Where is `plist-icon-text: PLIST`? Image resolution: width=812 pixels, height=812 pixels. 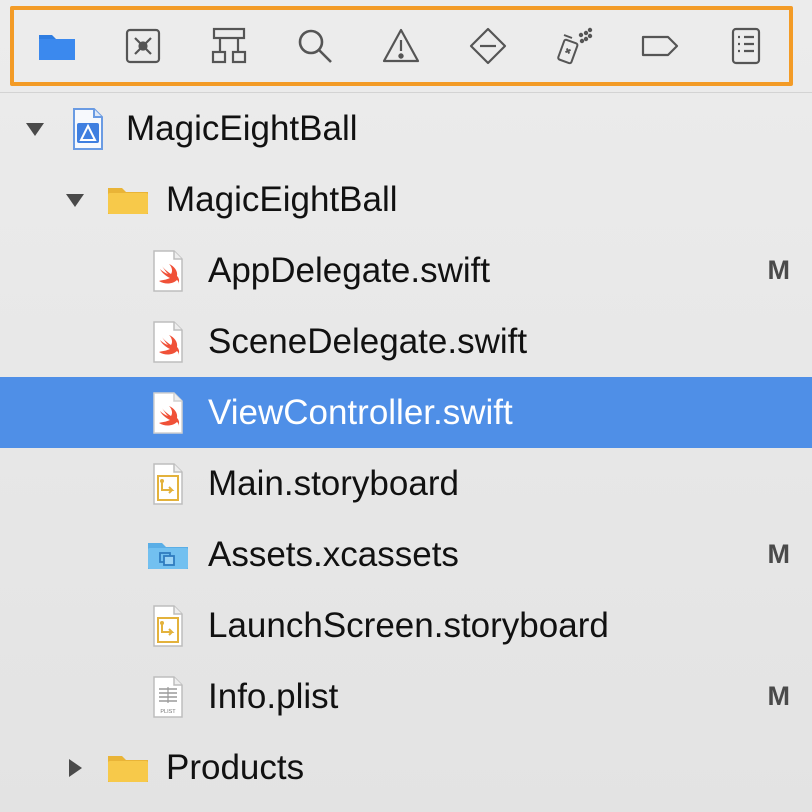
plist-icon-text: PLIST is located at coordinates (168, 712).